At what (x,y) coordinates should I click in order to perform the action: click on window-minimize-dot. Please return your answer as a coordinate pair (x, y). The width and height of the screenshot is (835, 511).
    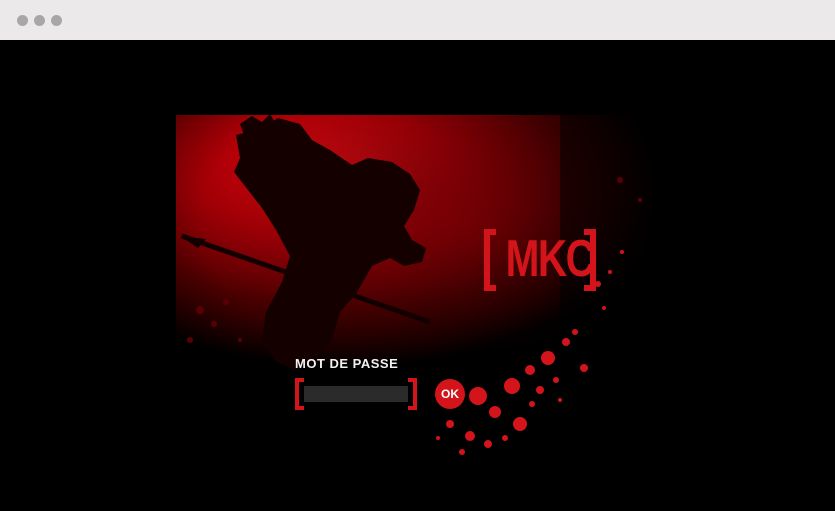
    Looking at the image, I should click on (39, 20).